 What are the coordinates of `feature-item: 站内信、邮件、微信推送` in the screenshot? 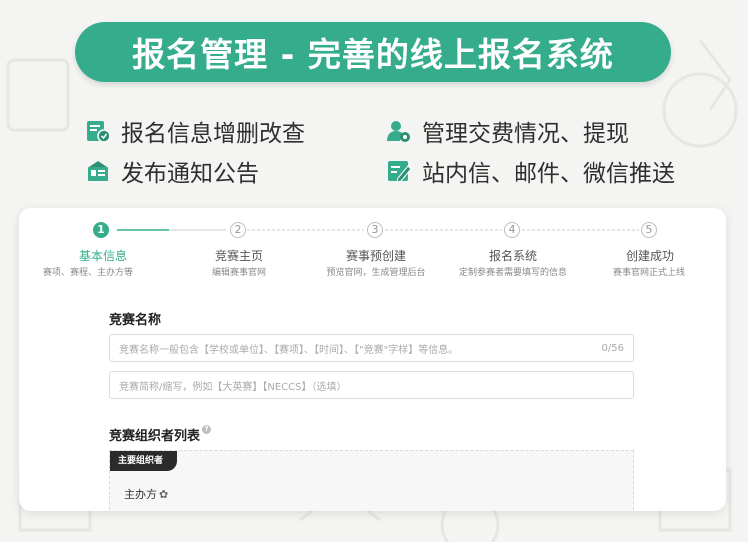 It's located at (530, 171).